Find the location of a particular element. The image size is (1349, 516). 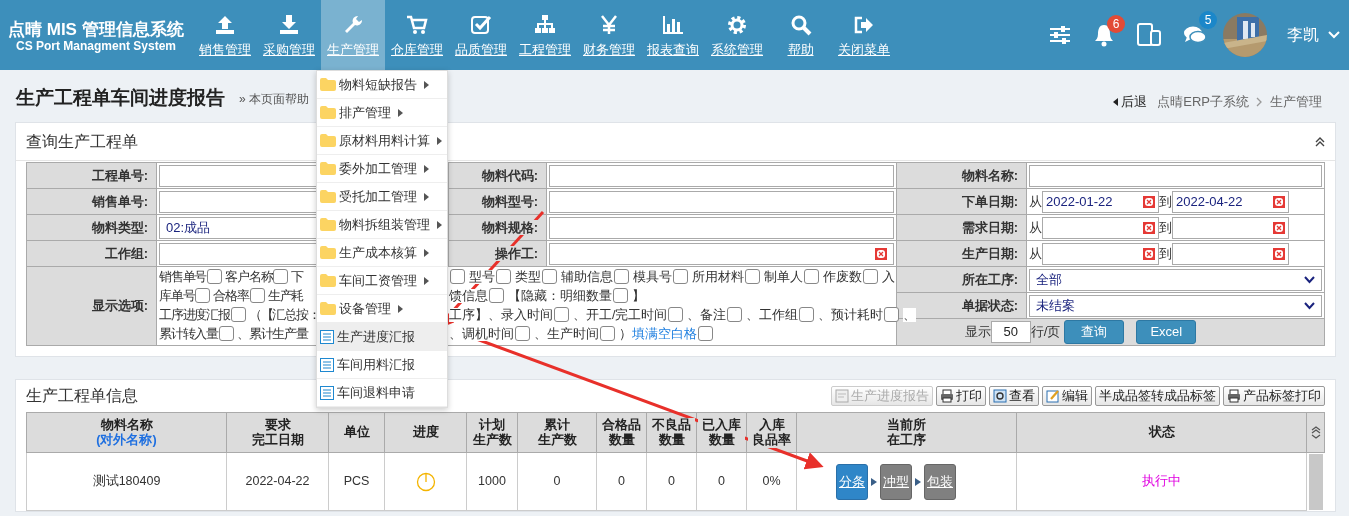

process-step: 分条 is located at coordinates (852, 481).